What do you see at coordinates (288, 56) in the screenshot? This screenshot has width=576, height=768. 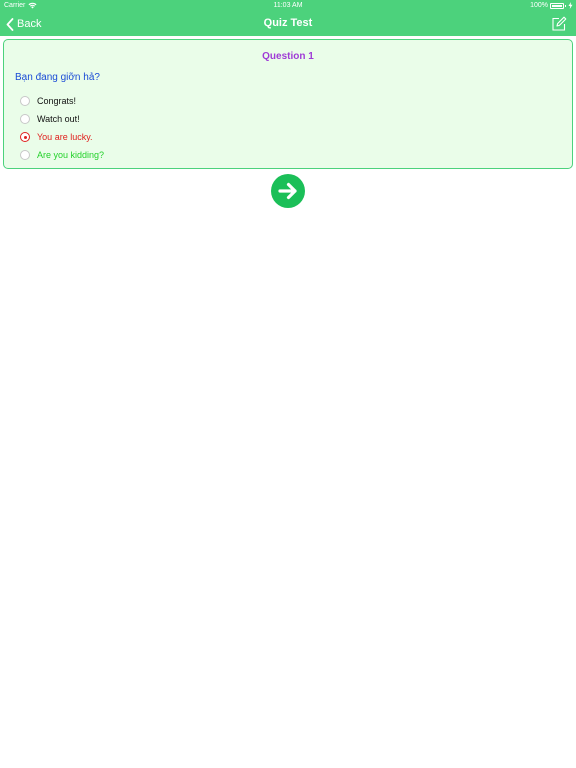 I see `question-number: Question 1` at bounding box center [288, 56].